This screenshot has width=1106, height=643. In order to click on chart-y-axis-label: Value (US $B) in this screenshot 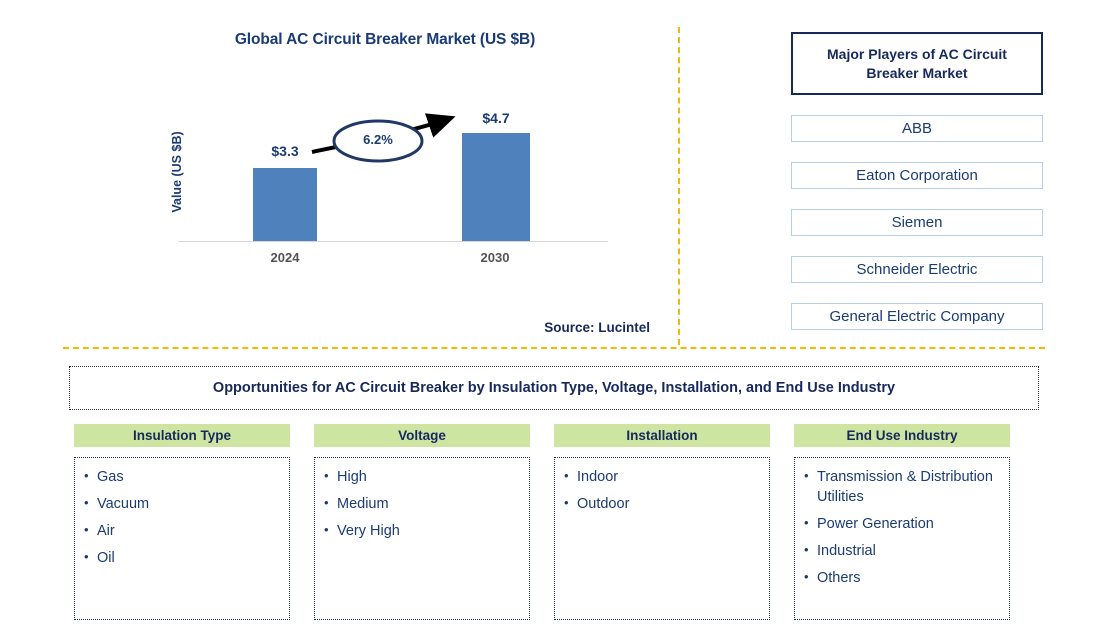, I will do `click(177, 172)`.